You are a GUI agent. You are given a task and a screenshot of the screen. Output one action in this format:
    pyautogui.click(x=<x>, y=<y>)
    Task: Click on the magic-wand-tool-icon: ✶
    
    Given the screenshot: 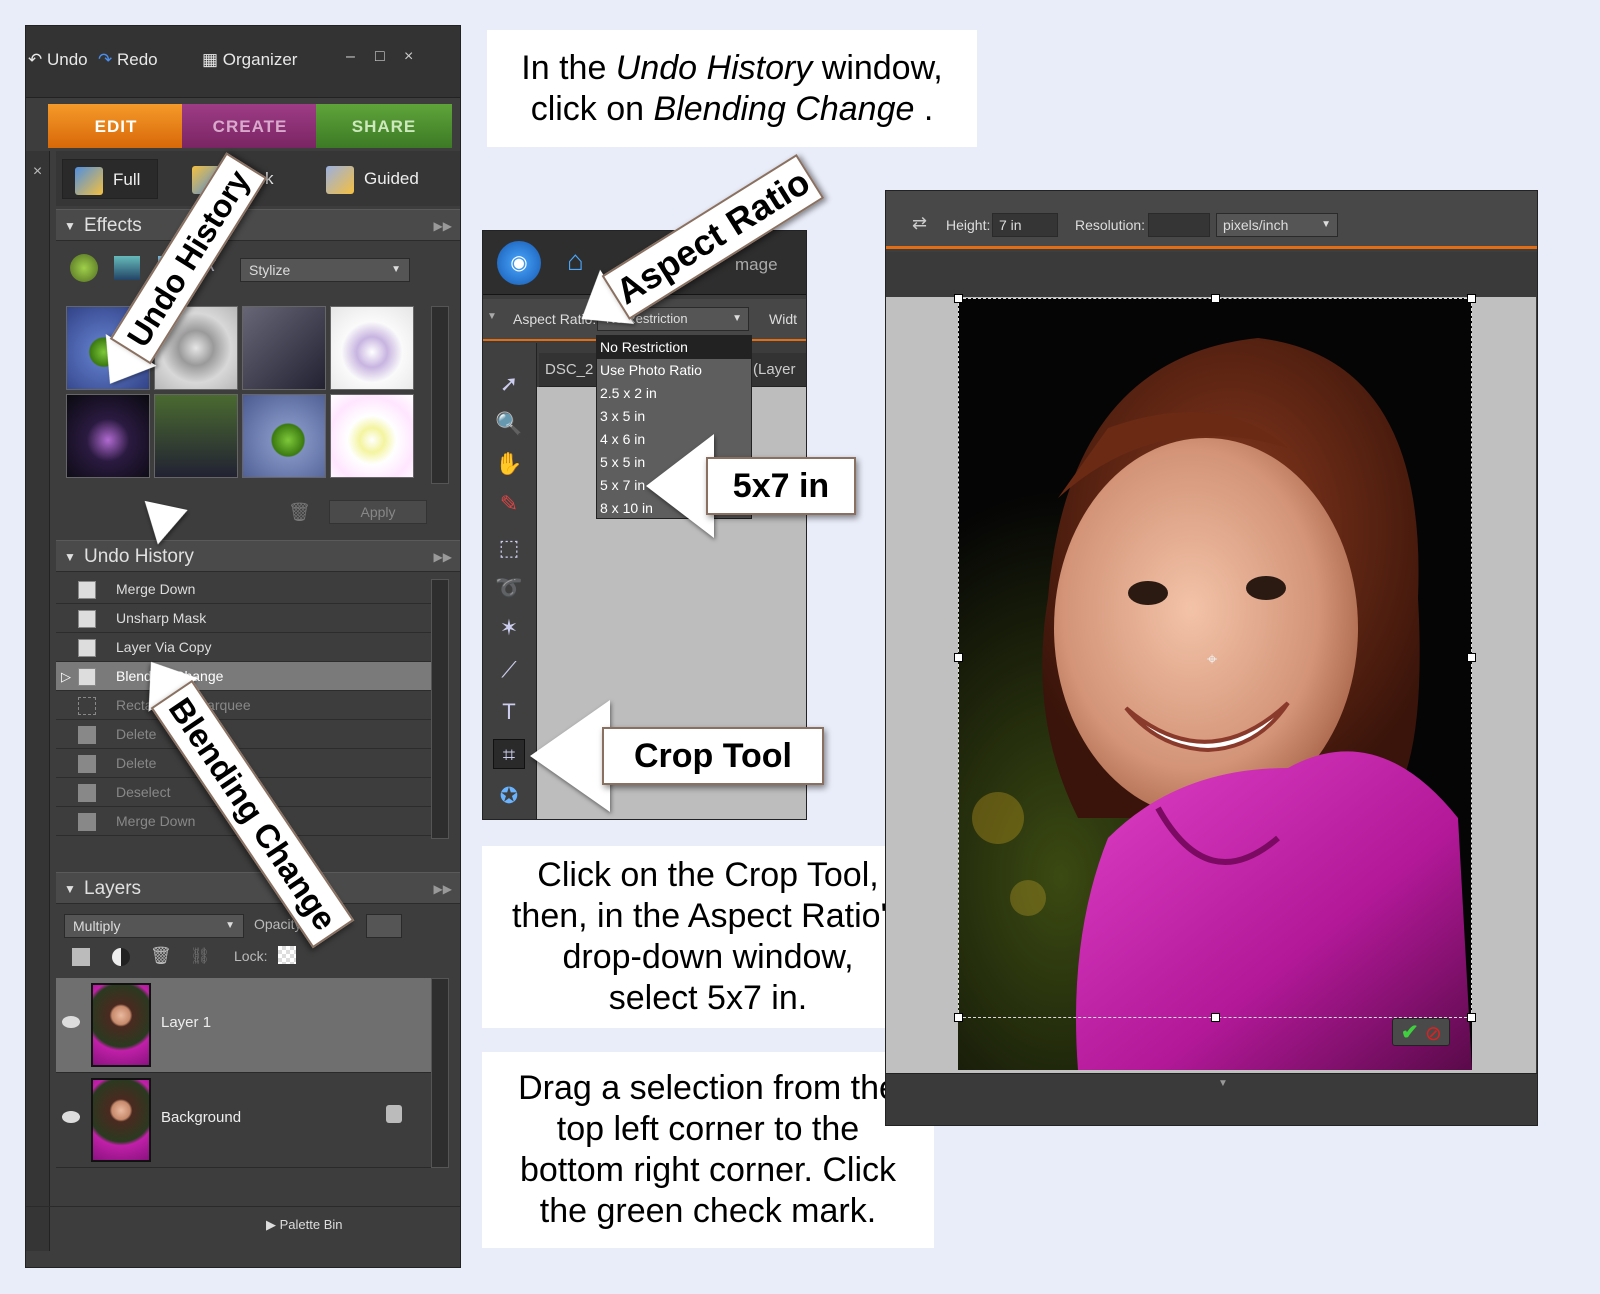 What is the action you would take?
    pyautogui.click(x=509, y=628)
    